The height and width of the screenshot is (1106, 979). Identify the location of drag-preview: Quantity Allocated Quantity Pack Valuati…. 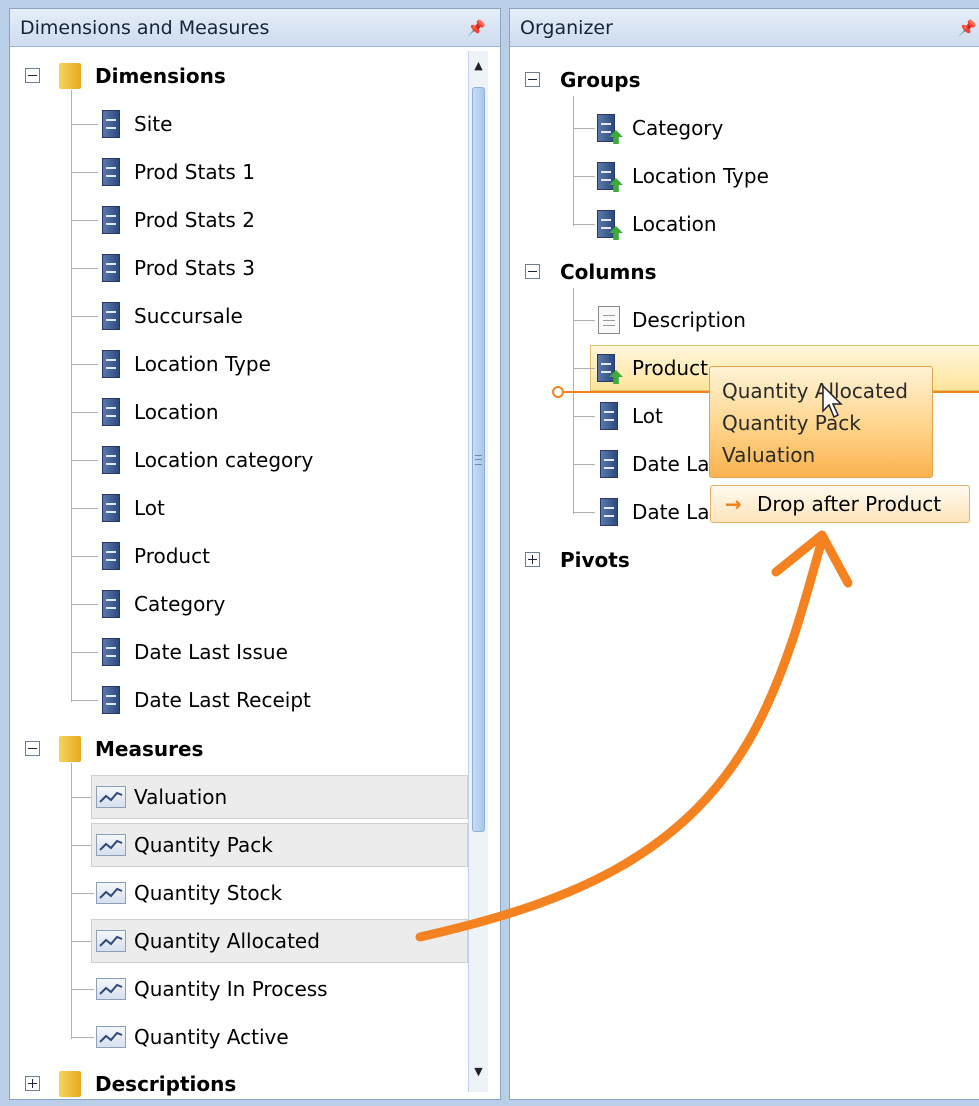
(821, 422).